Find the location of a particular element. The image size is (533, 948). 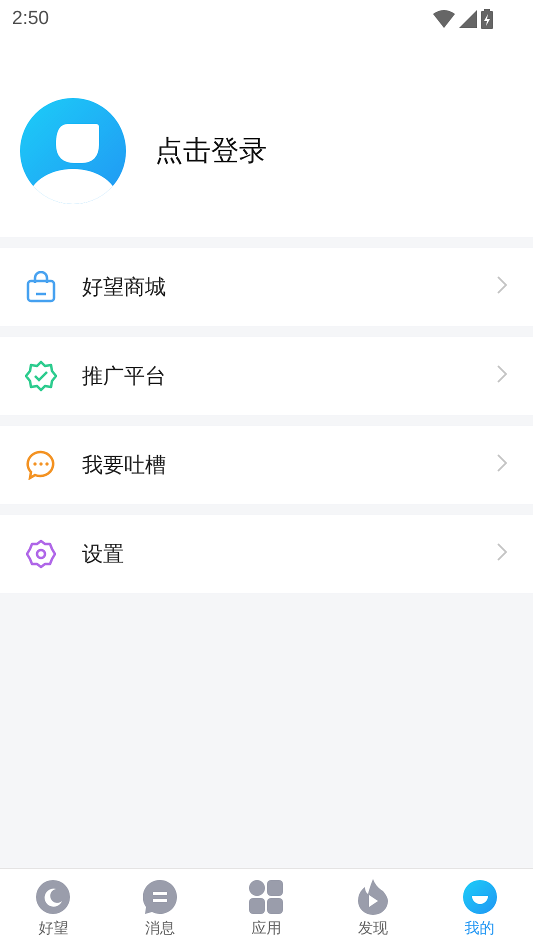

tab-item: 发现 is located at coordinates (373, 908).